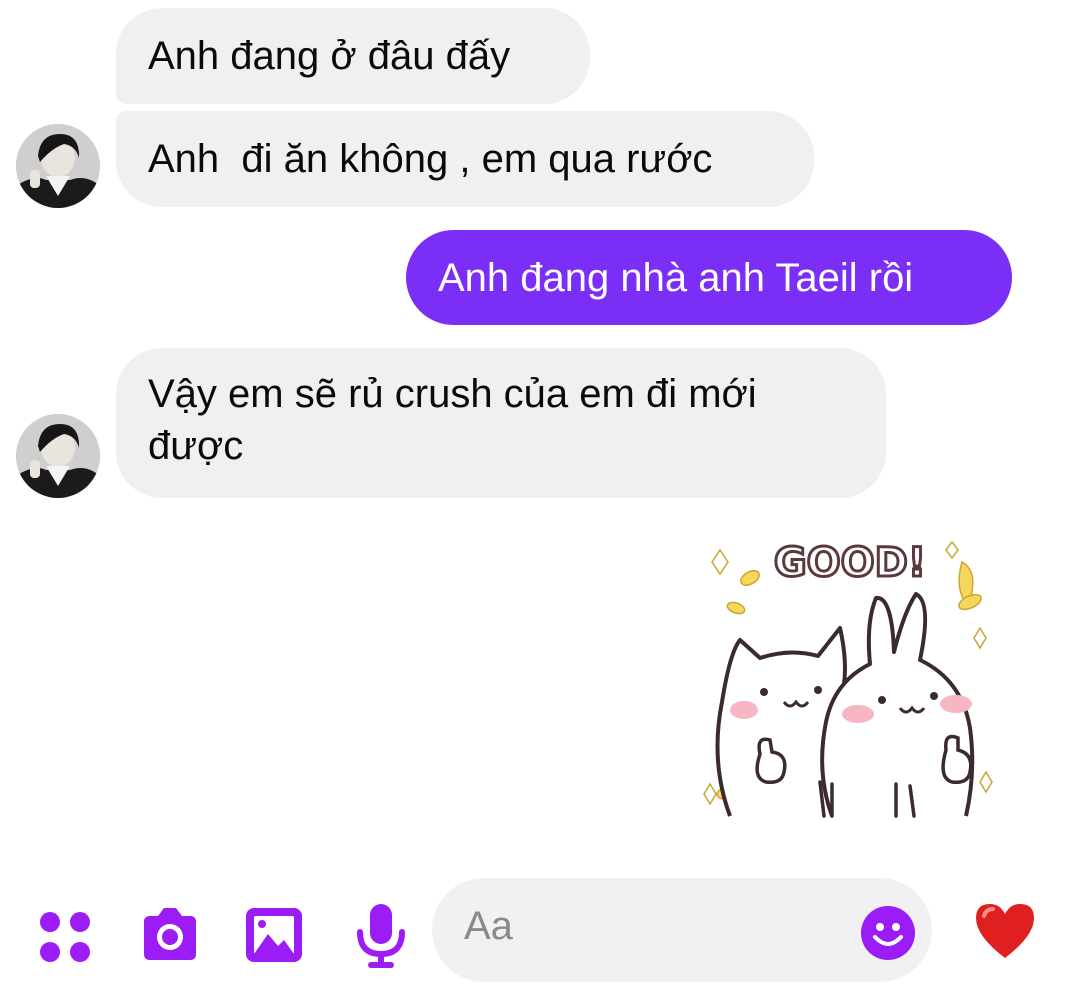  I want to click on grid-dots-icon, so click(65, 937).